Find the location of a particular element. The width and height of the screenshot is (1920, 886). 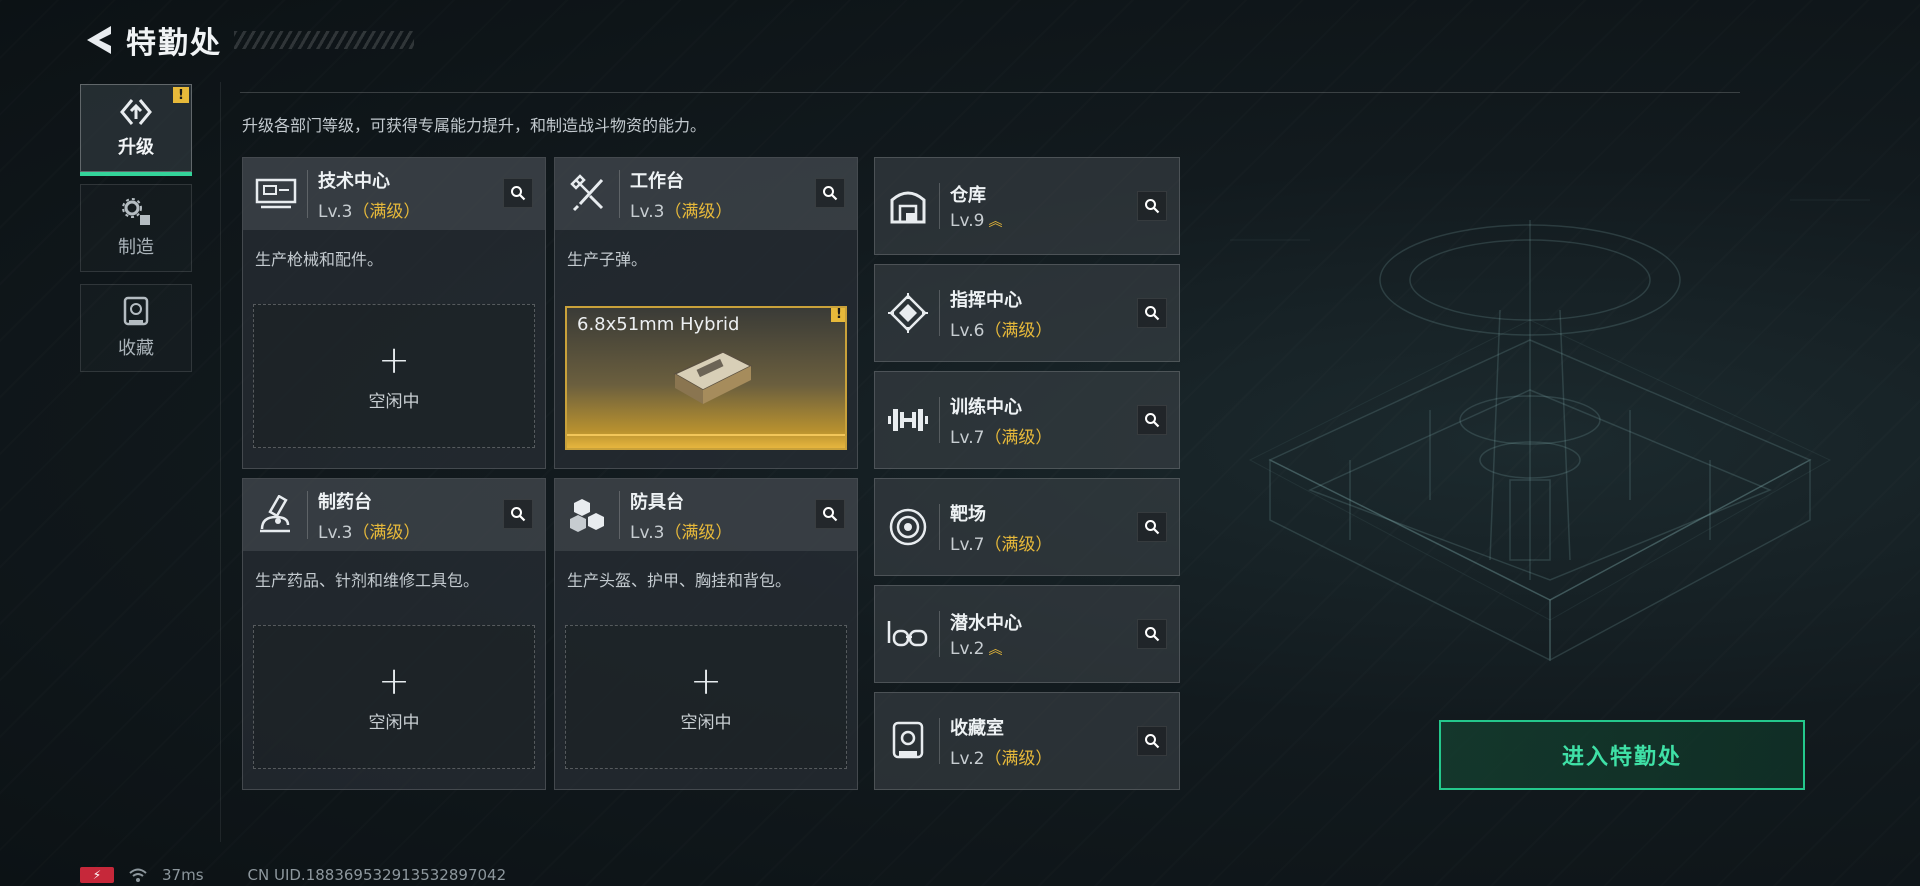

nav-tab-craft: 制造 is located at coordinates (136, 228).